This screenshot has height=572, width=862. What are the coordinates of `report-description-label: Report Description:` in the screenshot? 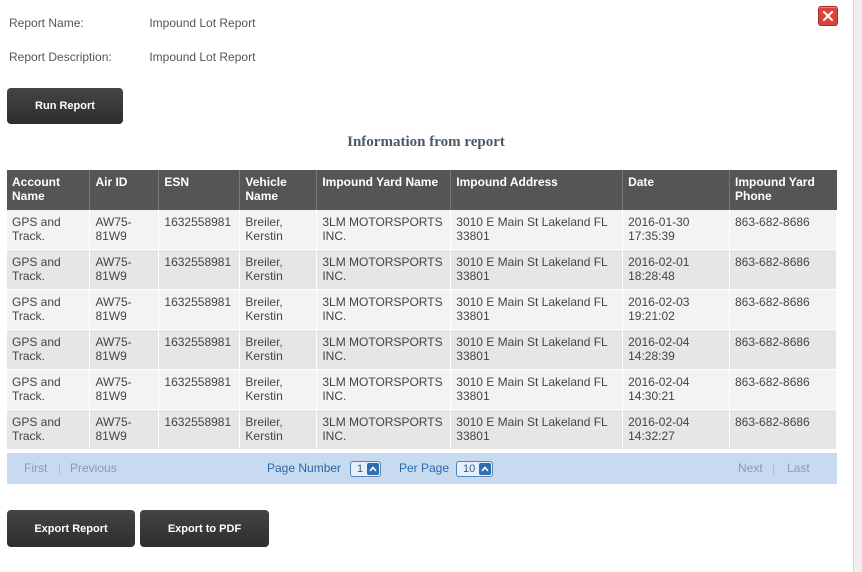 It's located at (60, 57).